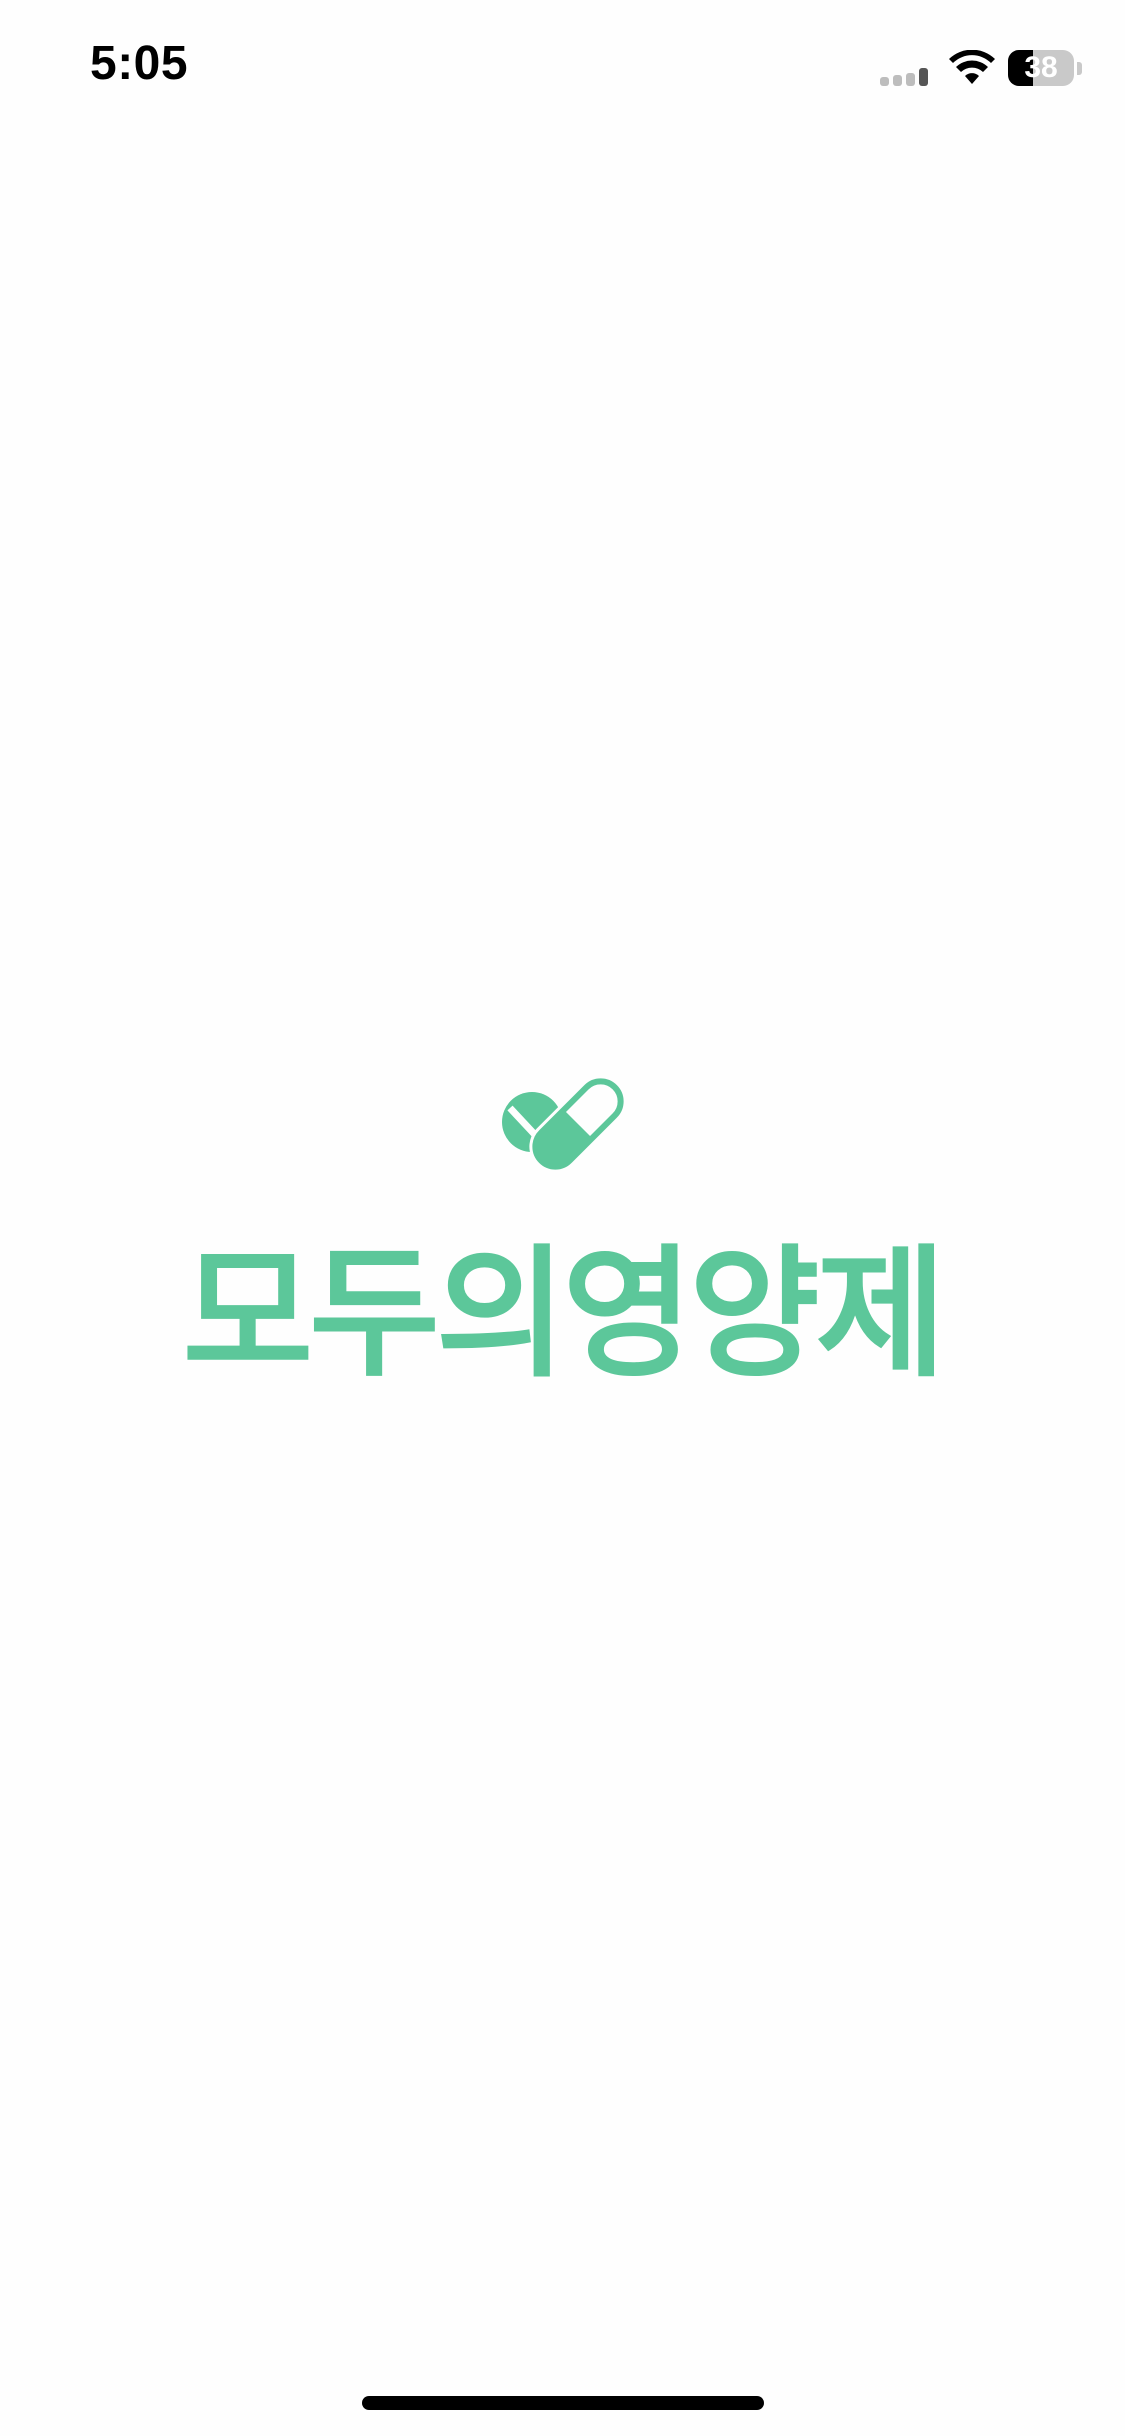 The image size is (1125, 2436). I want to click on app-name: 모두의영양제, so click(564, 1314).